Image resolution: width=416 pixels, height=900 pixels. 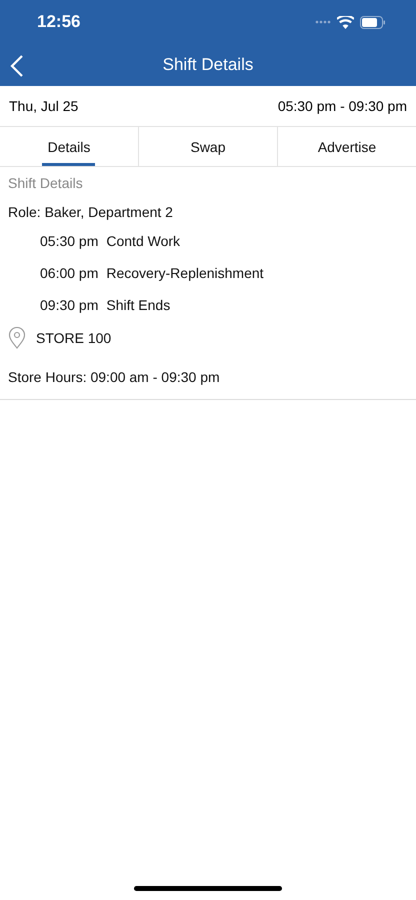 What do you see at coordinates (74, 338) in the screenshot?
I see `store-name: STORE 100` at bounding box center [74, 338].